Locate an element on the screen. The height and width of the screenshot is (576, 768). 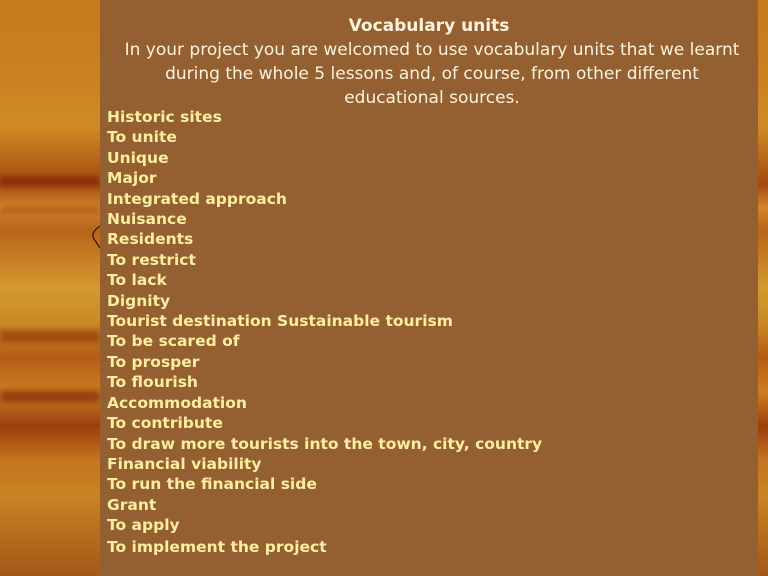
vocabulary-item: Accommodation is located at coordinates (177, 402).